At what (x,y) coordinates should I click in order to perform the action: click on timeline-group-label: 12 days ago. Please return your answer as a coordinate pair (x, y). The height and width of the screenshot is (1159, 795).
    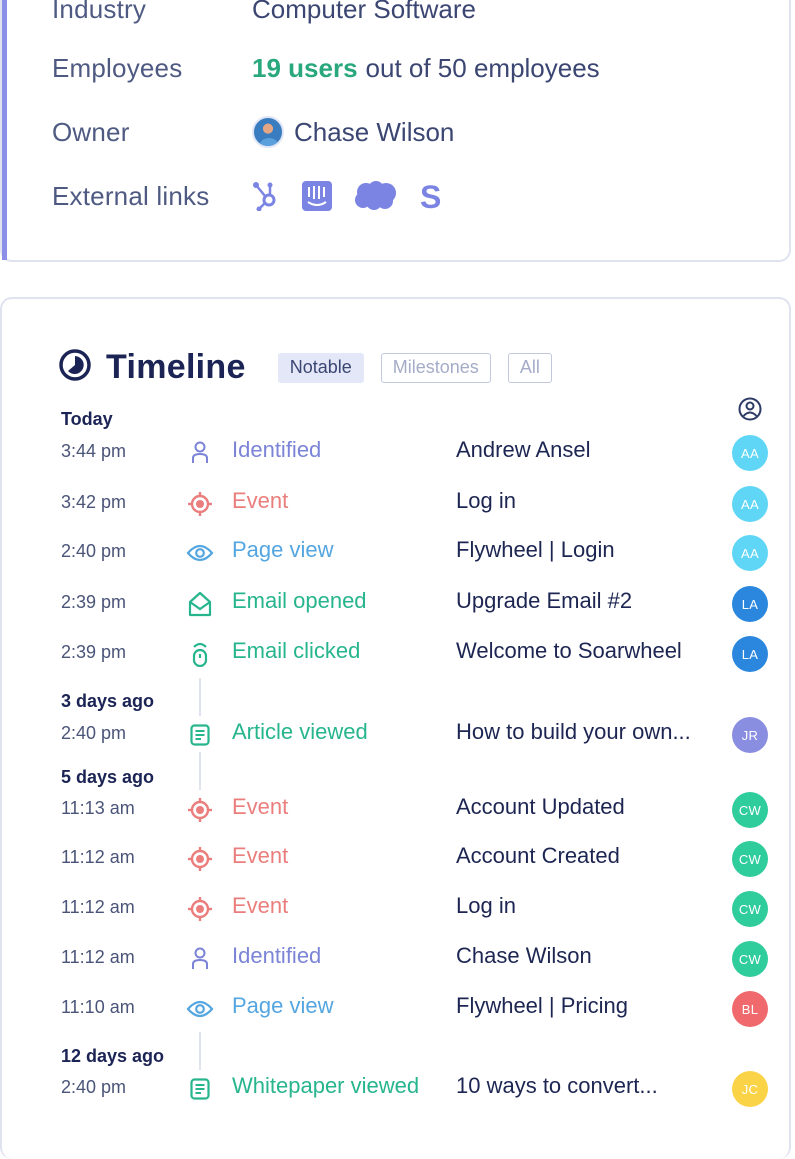
    Looking at the image, I should click on (113, 1056).